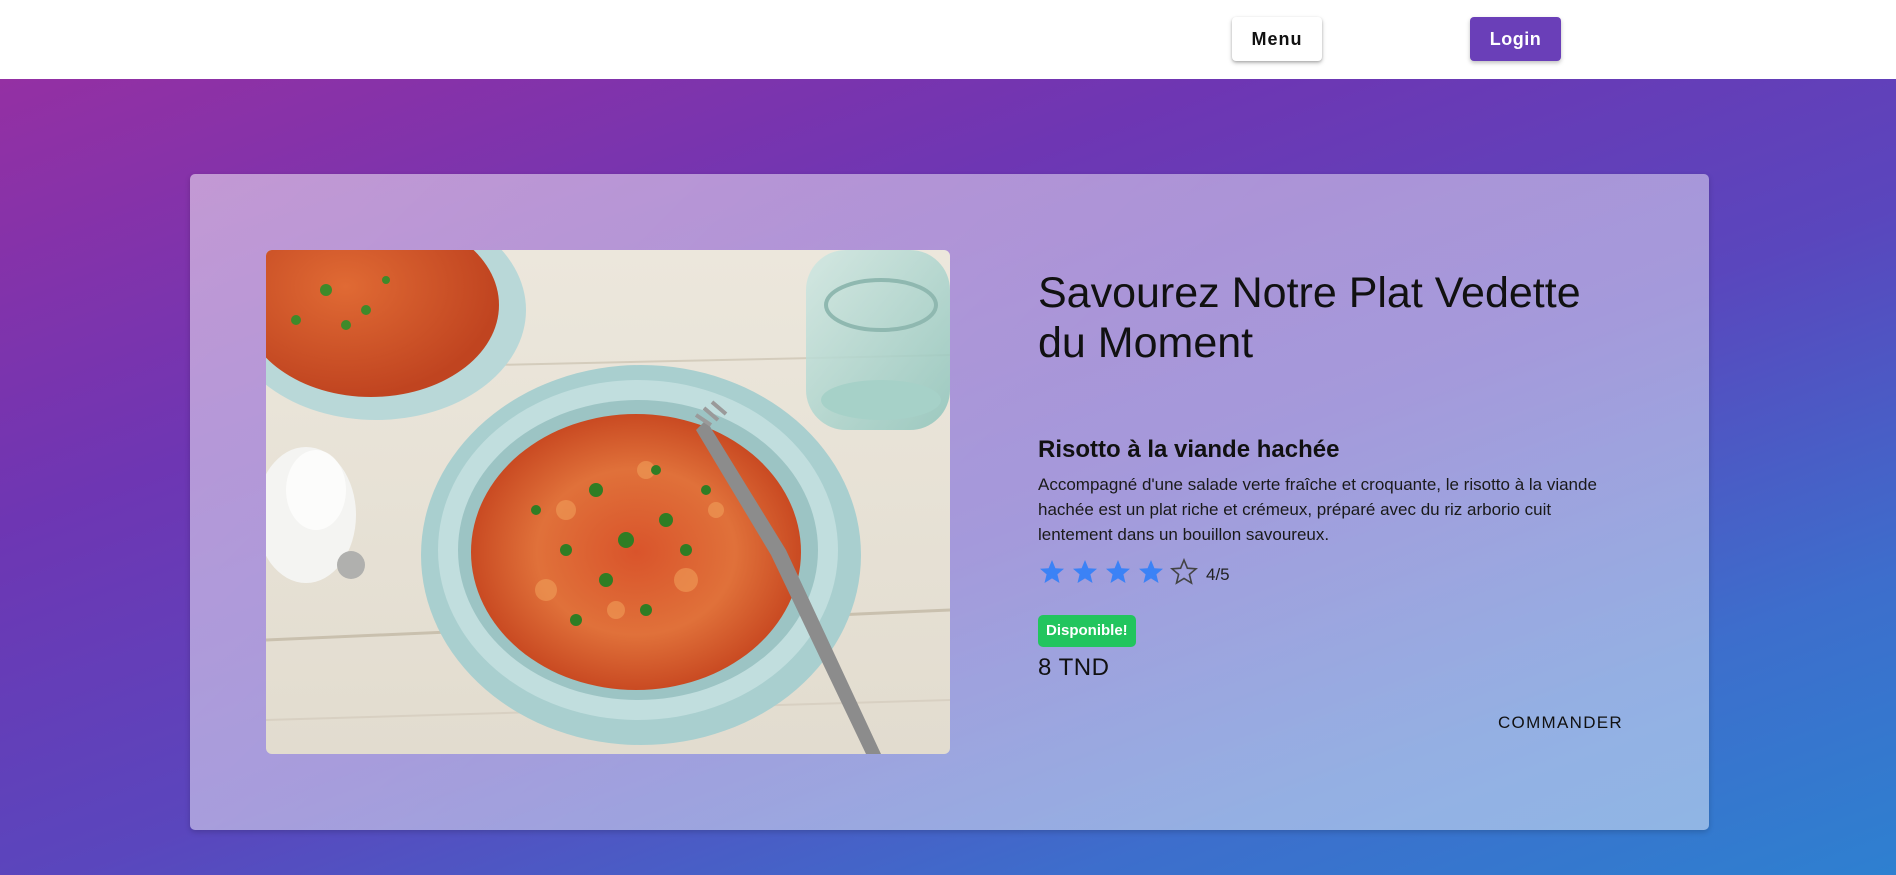 The height and width of the screenshot is (875, 1896). I want to click on availability-badge: Disponible!, so click(1087, 631).